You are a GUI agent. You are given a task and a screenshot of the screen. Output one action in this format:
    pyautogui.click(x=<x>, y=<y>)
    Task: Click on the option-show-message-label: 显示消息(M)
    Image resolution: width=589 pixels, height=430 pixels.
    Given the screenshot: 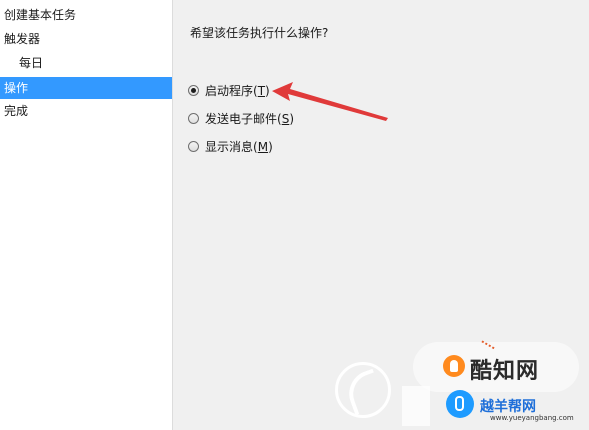 What is the action you would take?
    pyautogui.click(x=239, y=146)
    